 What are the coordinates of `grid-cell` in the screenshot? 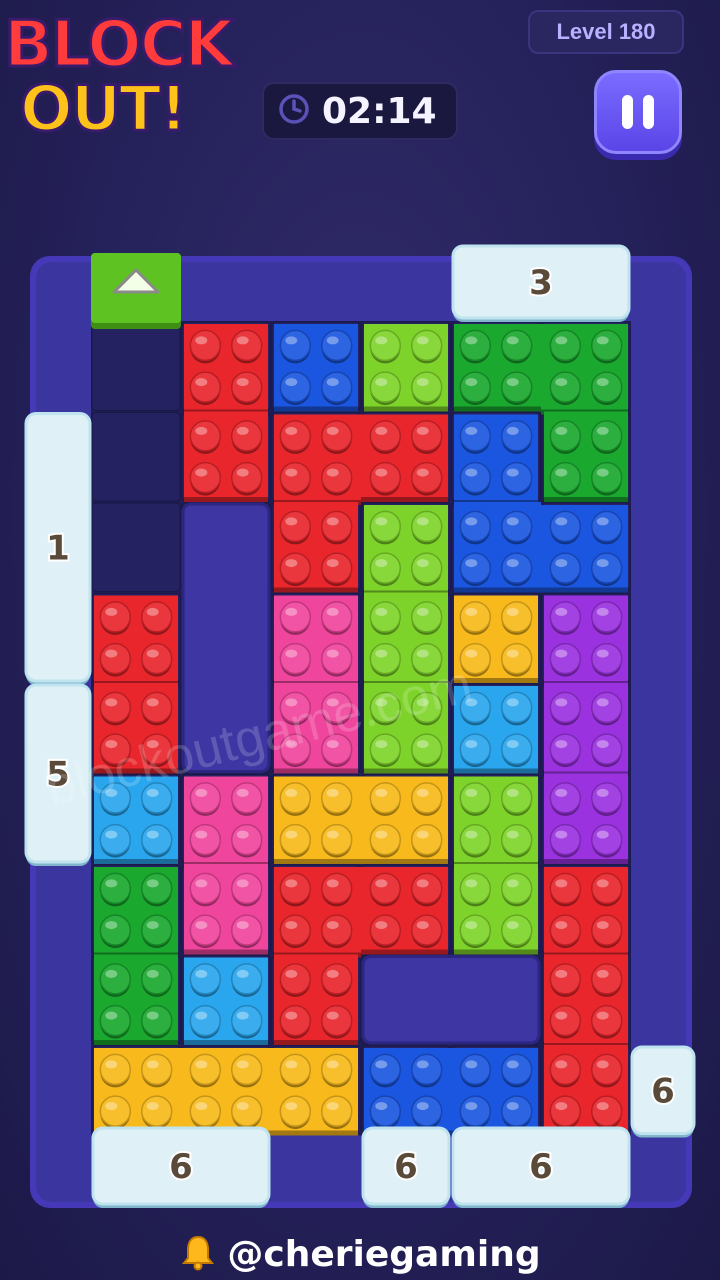 It's located at (136, 547).